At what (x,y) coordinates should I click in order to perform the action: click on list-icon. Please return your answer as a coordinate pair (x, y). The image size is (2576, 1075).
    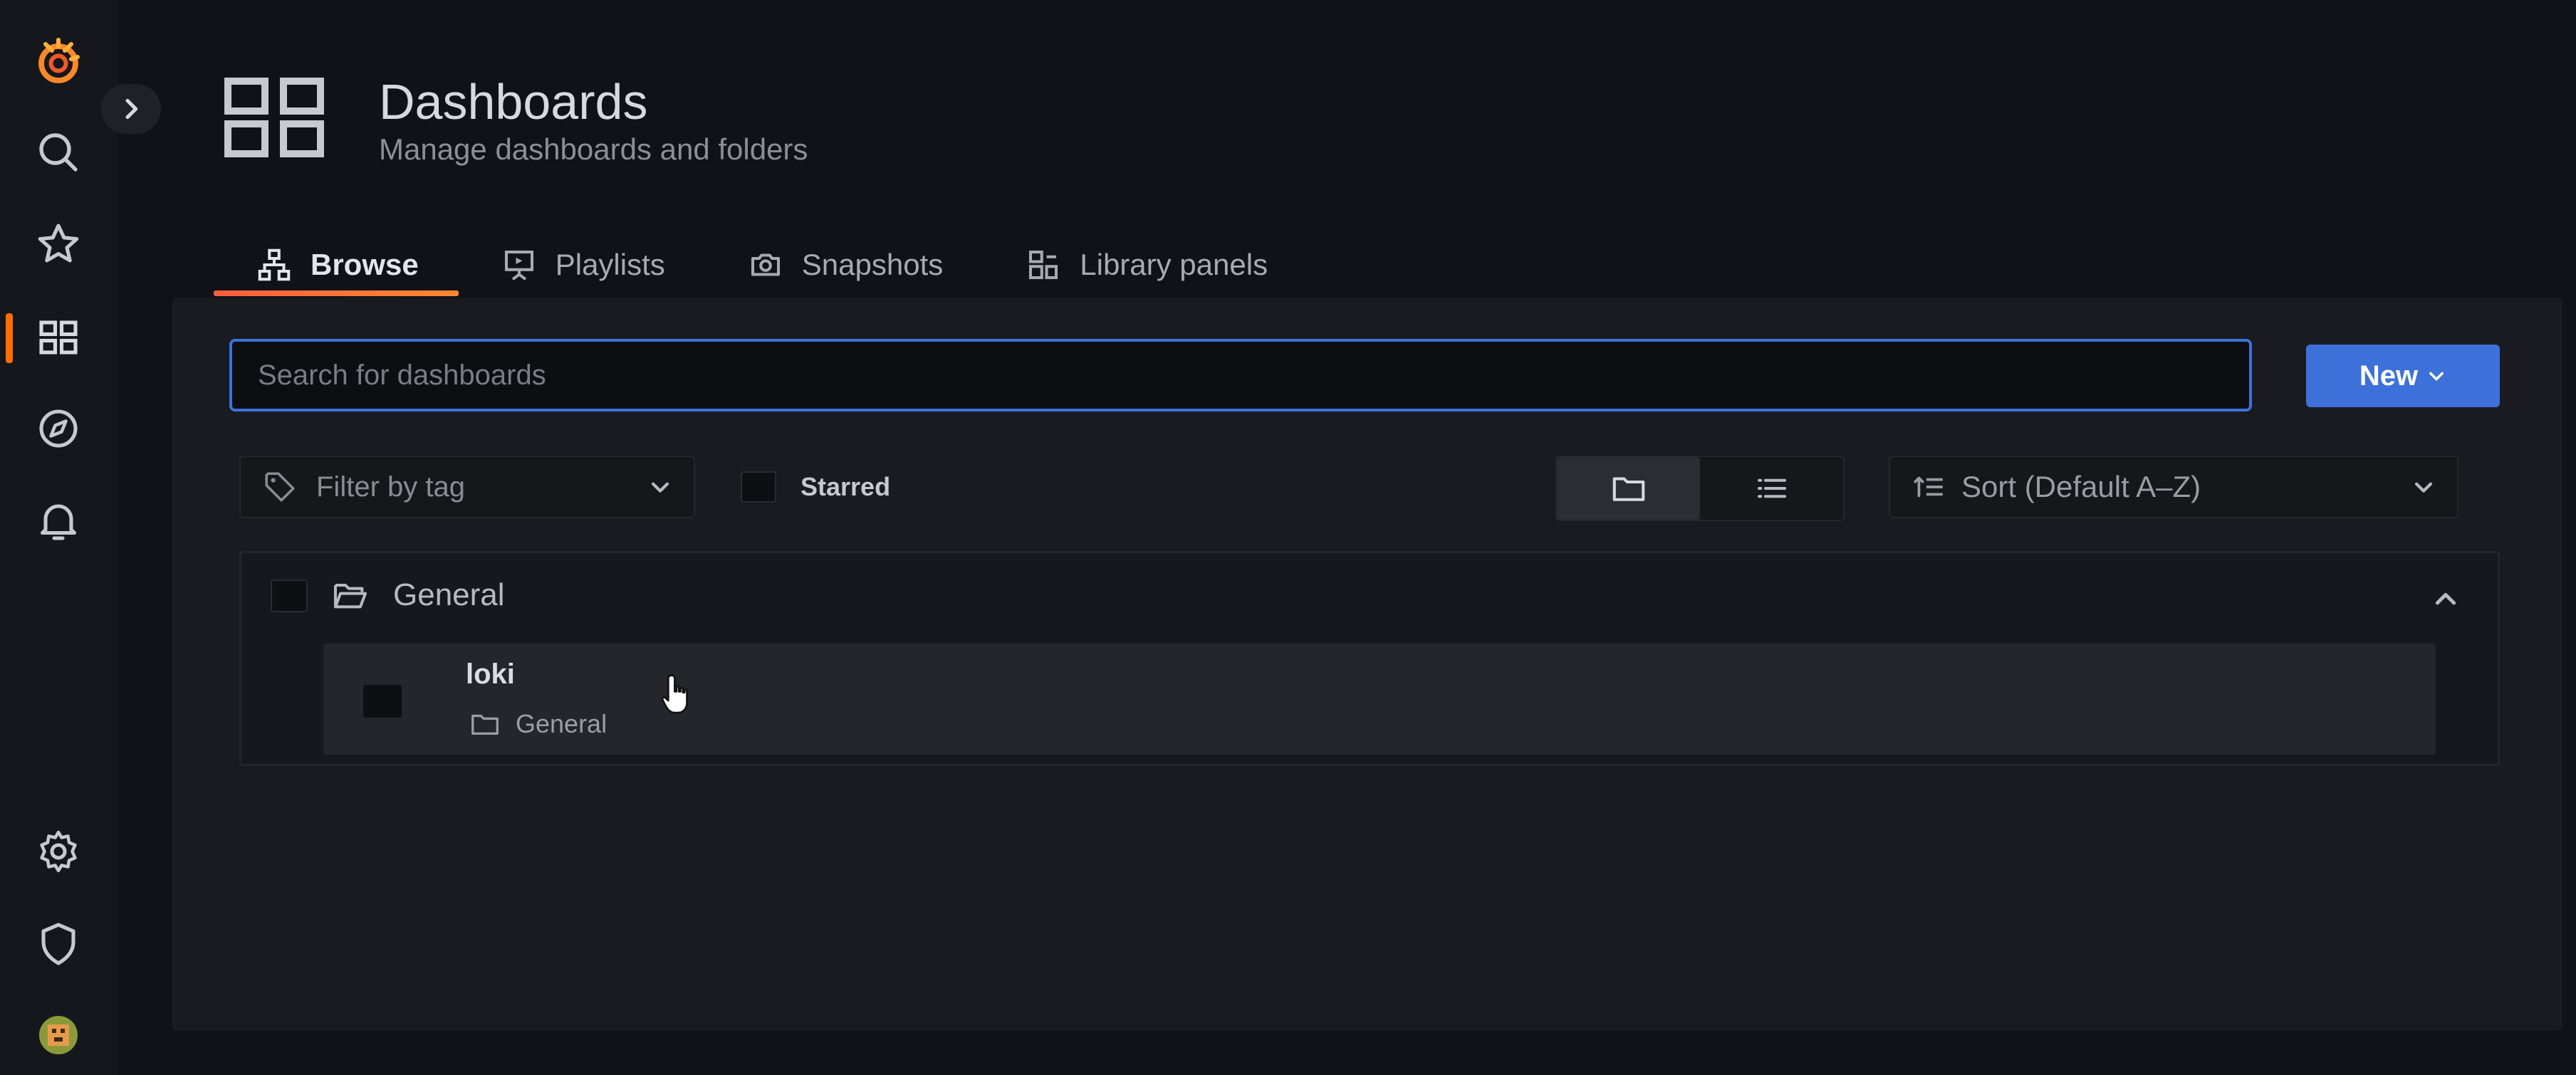
    Looking at the image, I should click on (1771, 488).